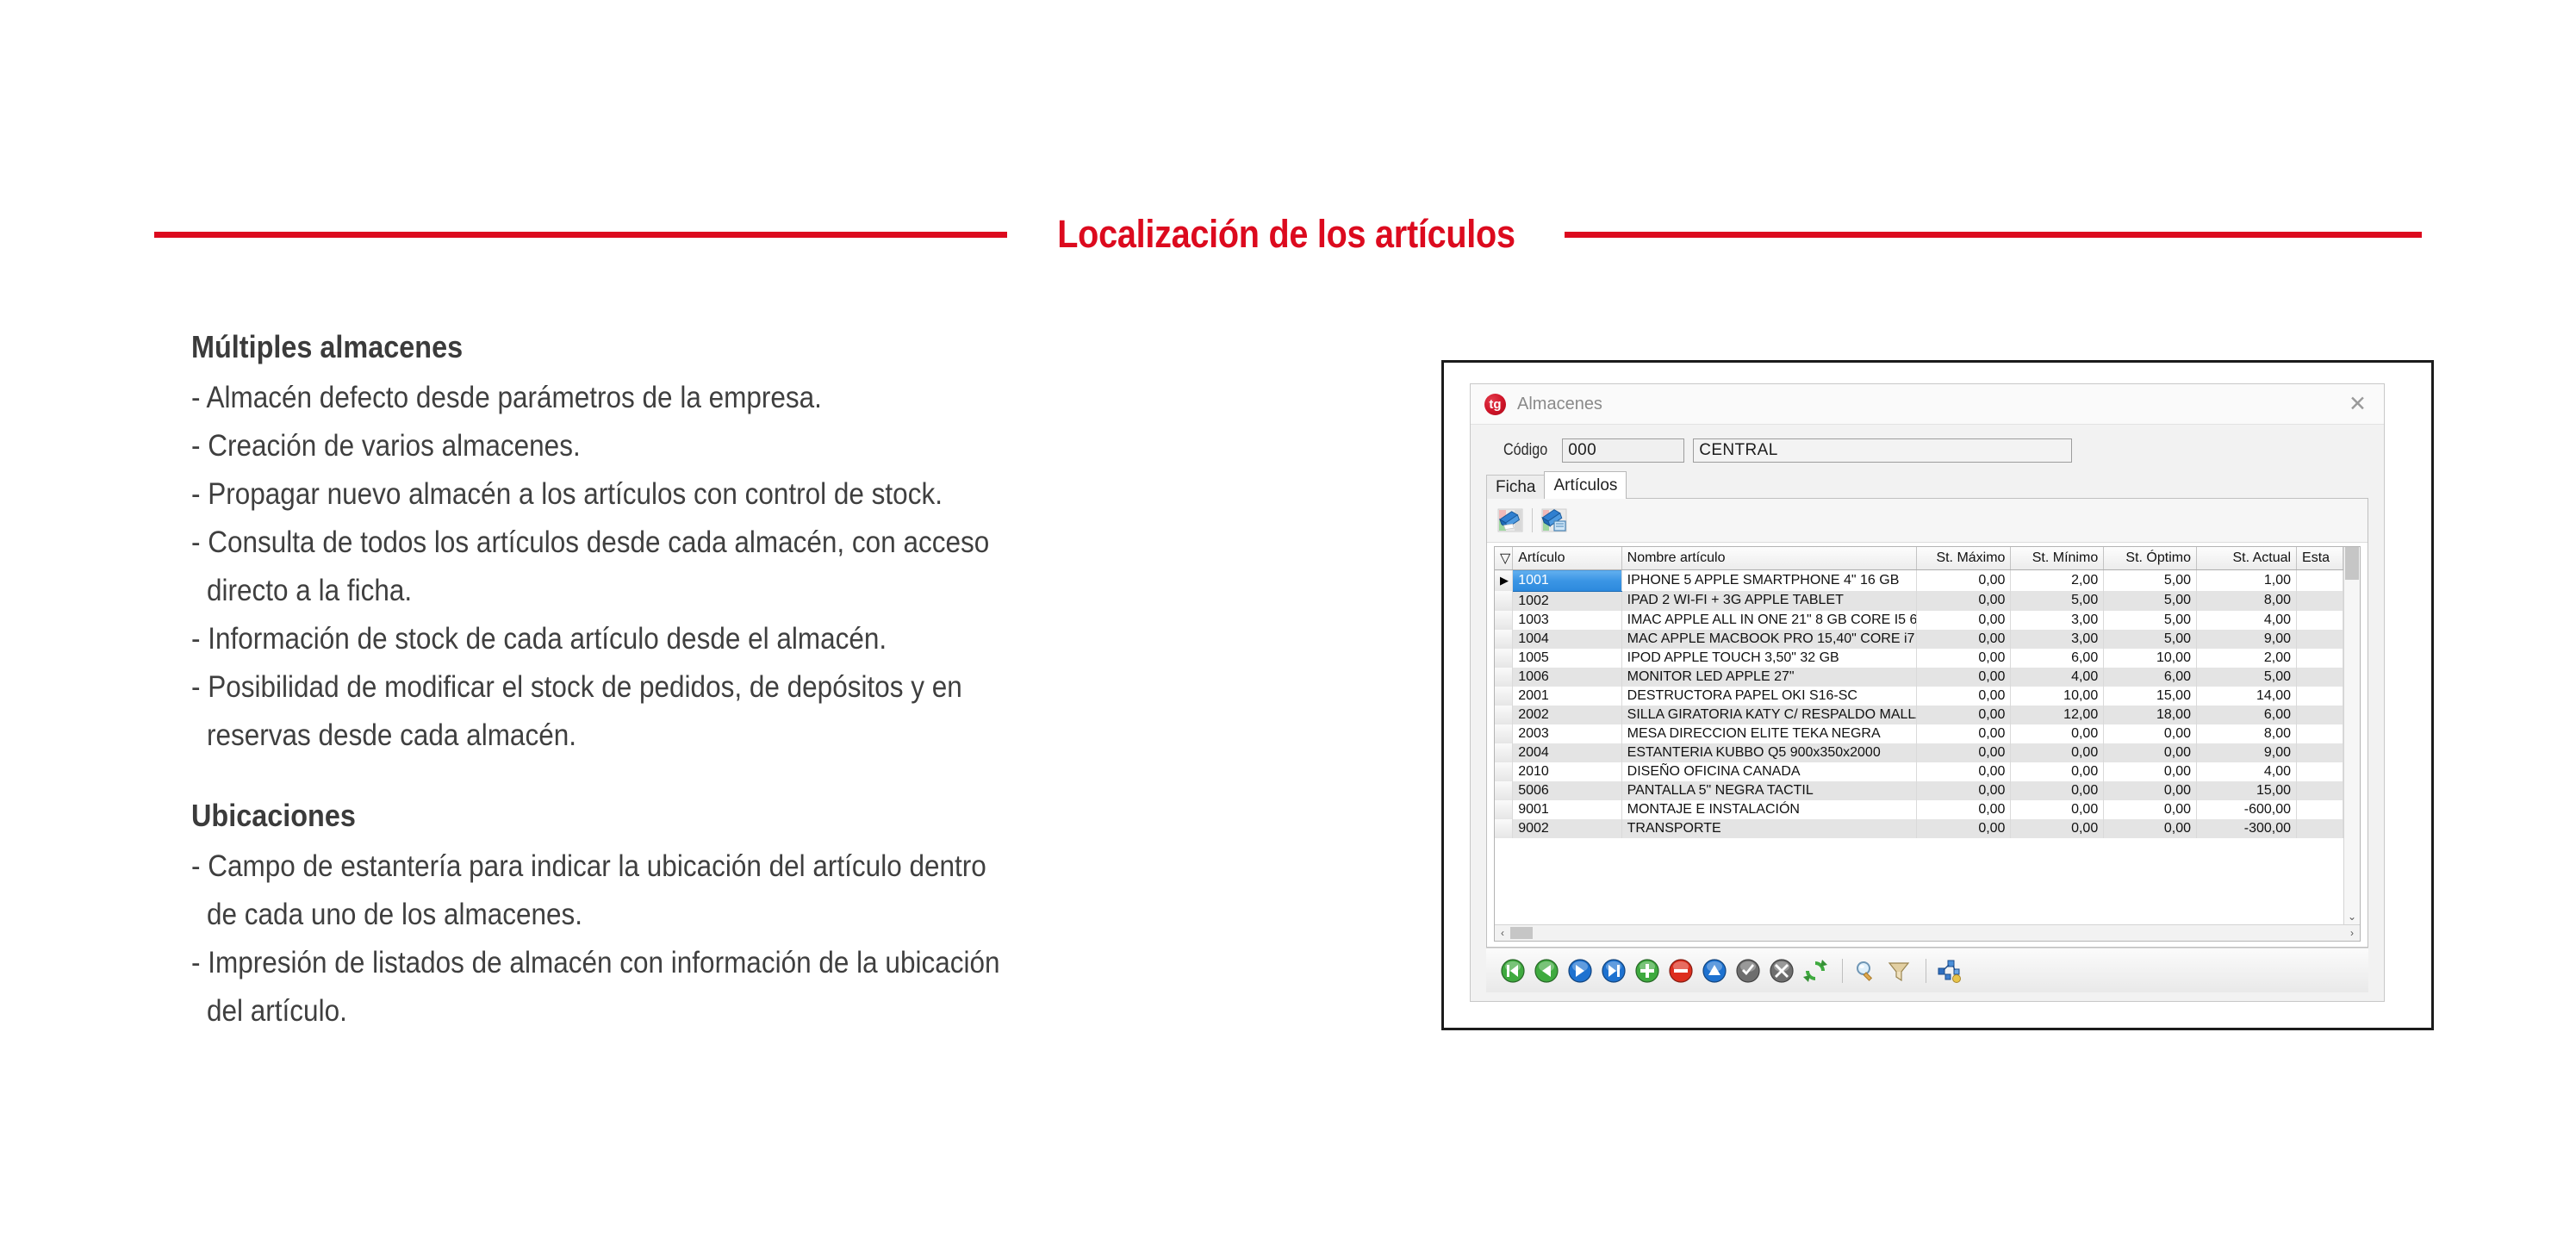 Image resolution: width=2576 pixels, height=1256 pixels. Describe the element at coordinates (2352, 728) in the screenshot. I see `vscroll-track` at that location.